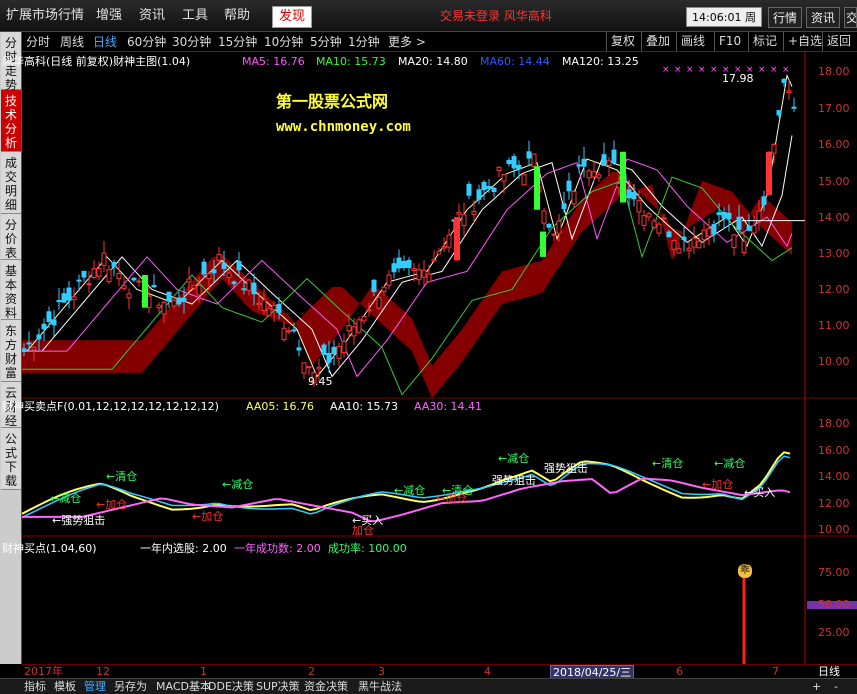 Image resolution: width=857 pixels, height=694 pixels. I want to click on btab-fund: 资金决策, so click(326, 687).